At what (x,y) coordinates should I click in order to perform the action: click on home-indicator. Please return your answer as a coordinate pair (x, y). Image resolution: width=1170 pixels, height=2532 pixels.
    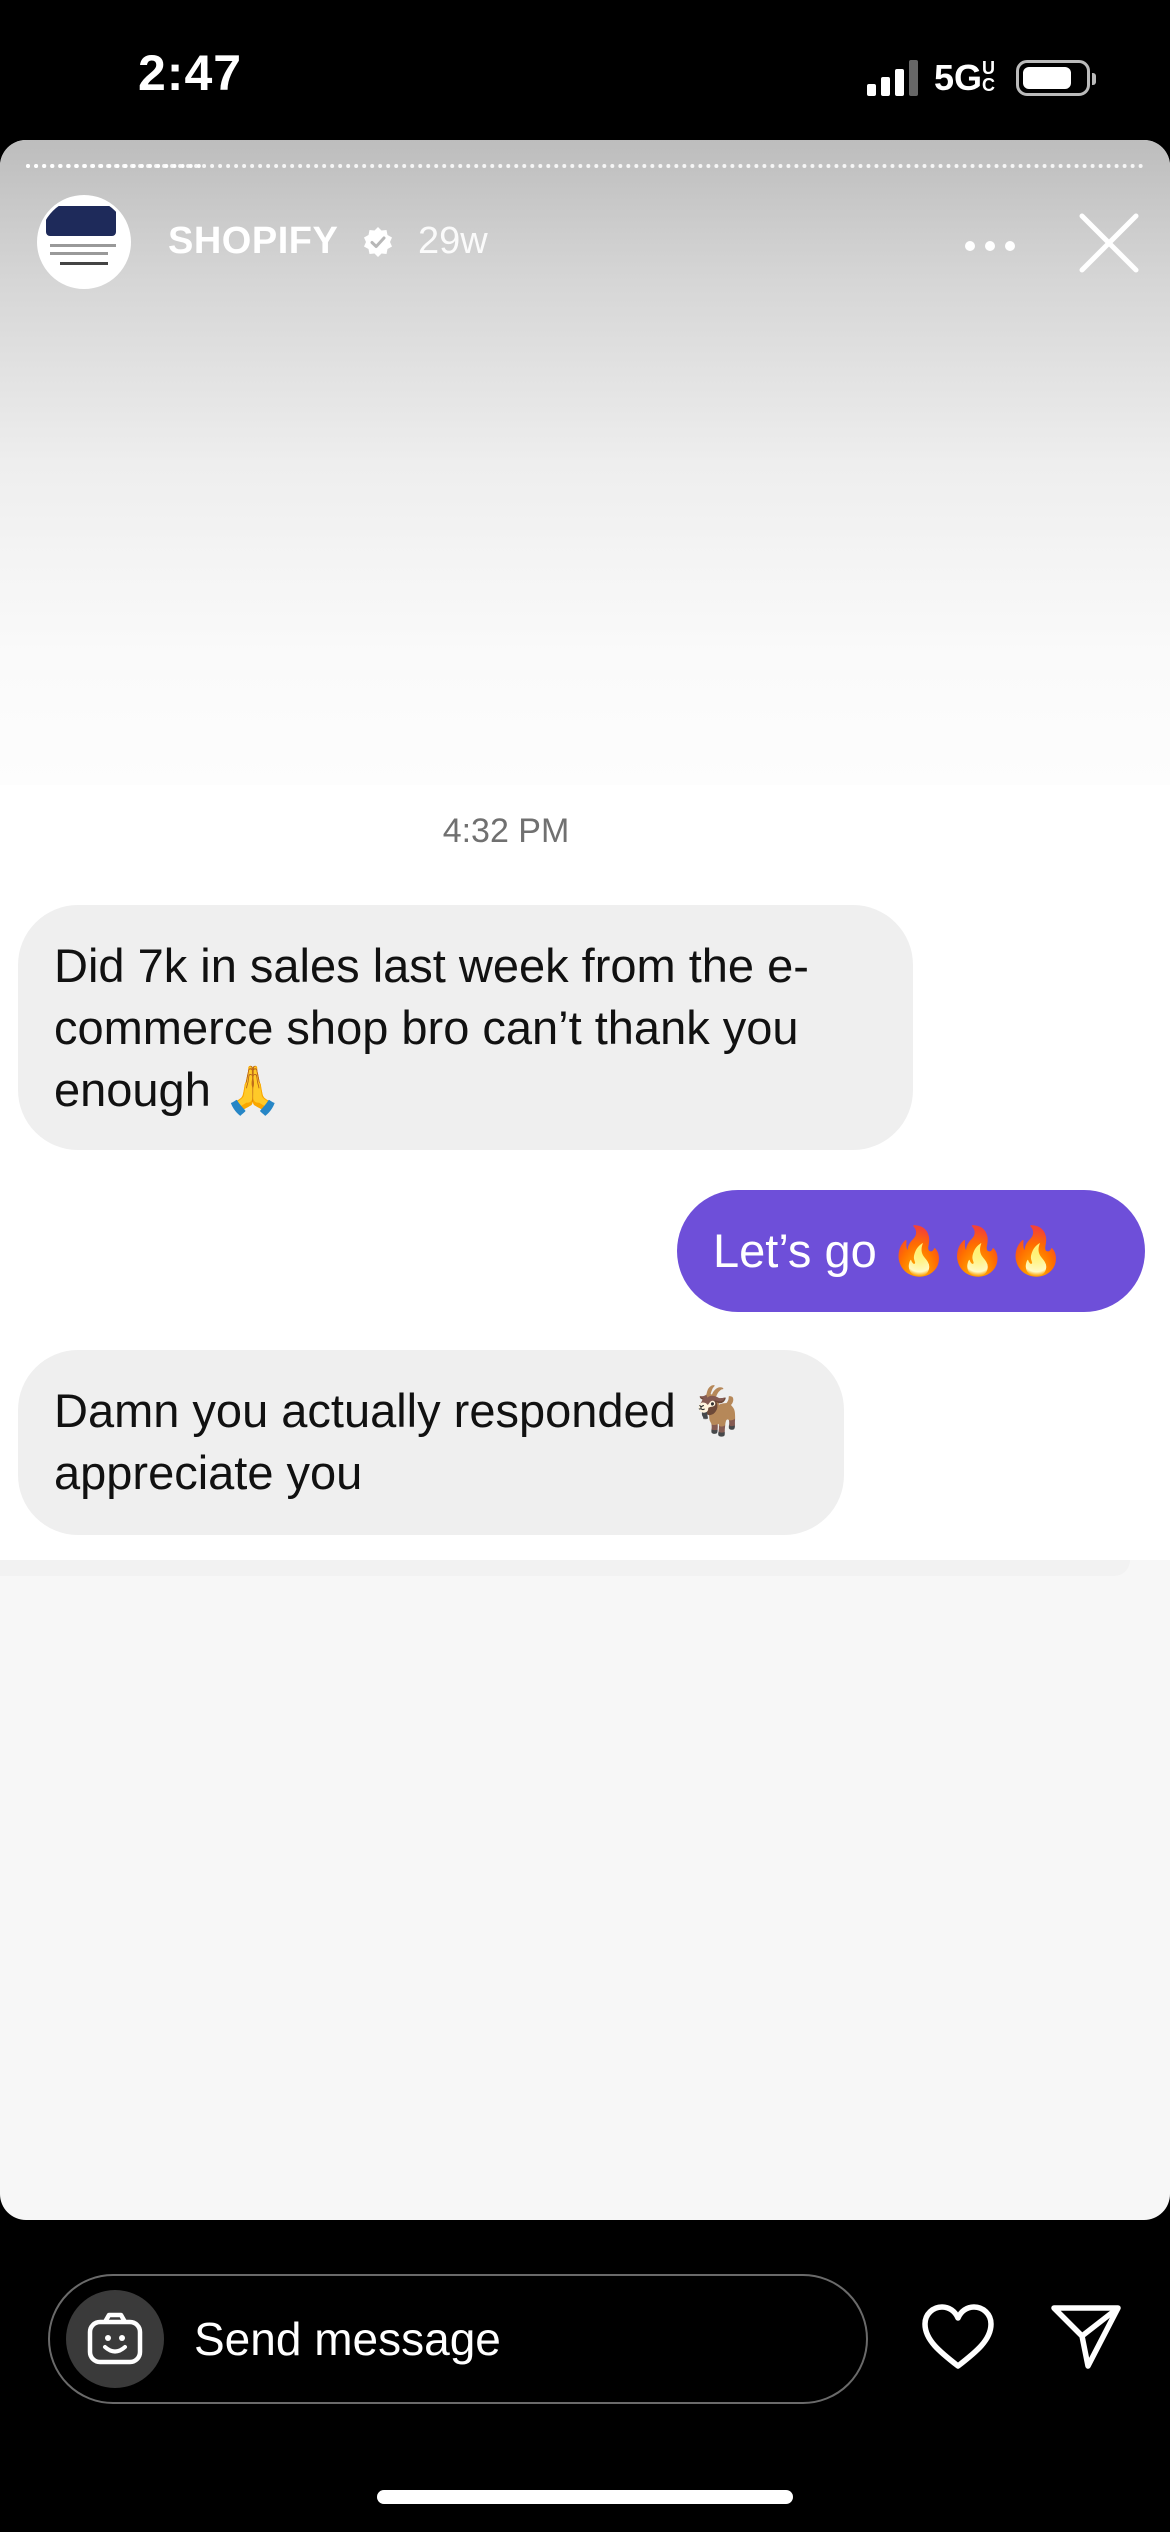
    Looking at the image, I should click on (585, 2497).